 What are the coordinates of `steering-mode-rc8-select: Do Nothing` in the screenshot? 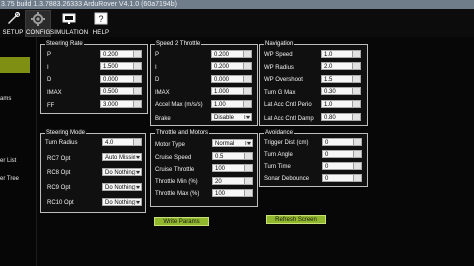 It's located at (122, 172).